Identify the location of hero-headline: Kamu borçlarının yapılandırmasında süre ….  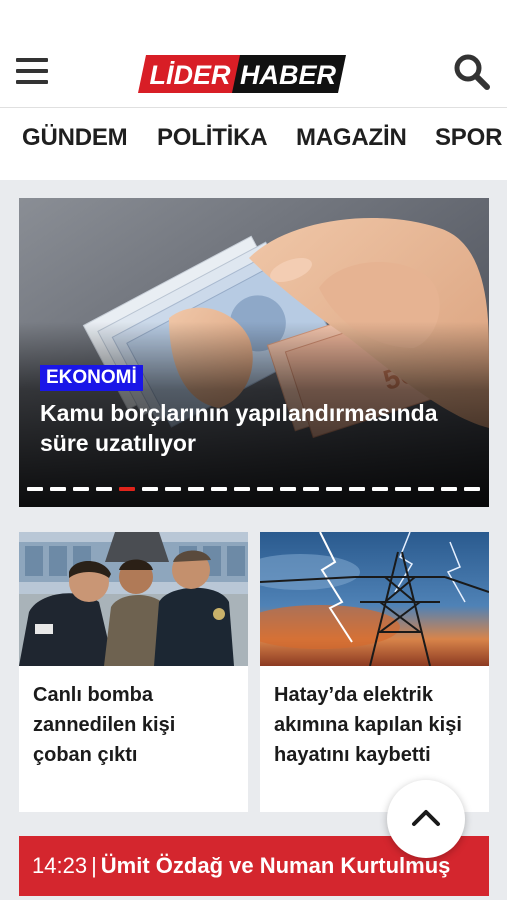
(255, 428).